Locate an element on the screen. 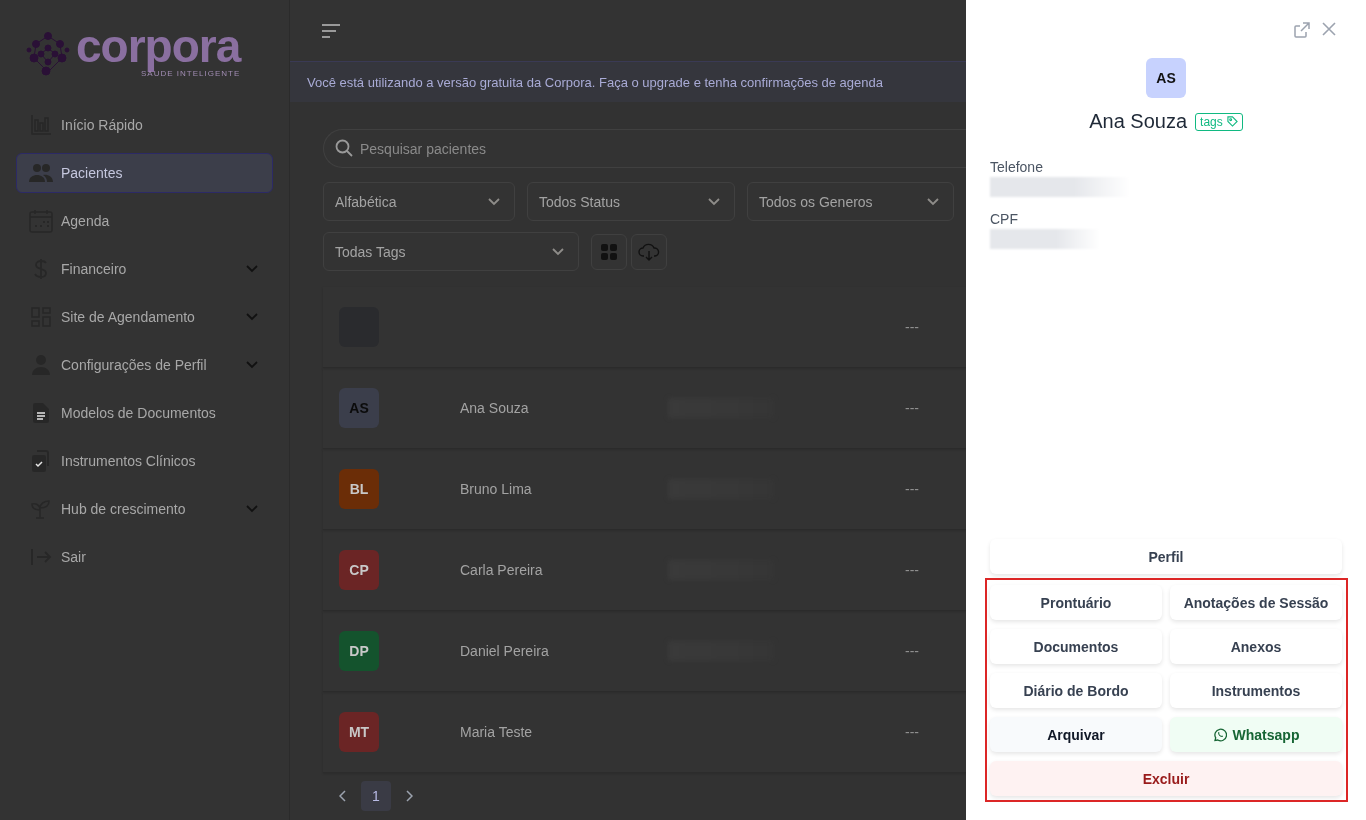  action-button: Anexos is located at coordinates (1256, 646).